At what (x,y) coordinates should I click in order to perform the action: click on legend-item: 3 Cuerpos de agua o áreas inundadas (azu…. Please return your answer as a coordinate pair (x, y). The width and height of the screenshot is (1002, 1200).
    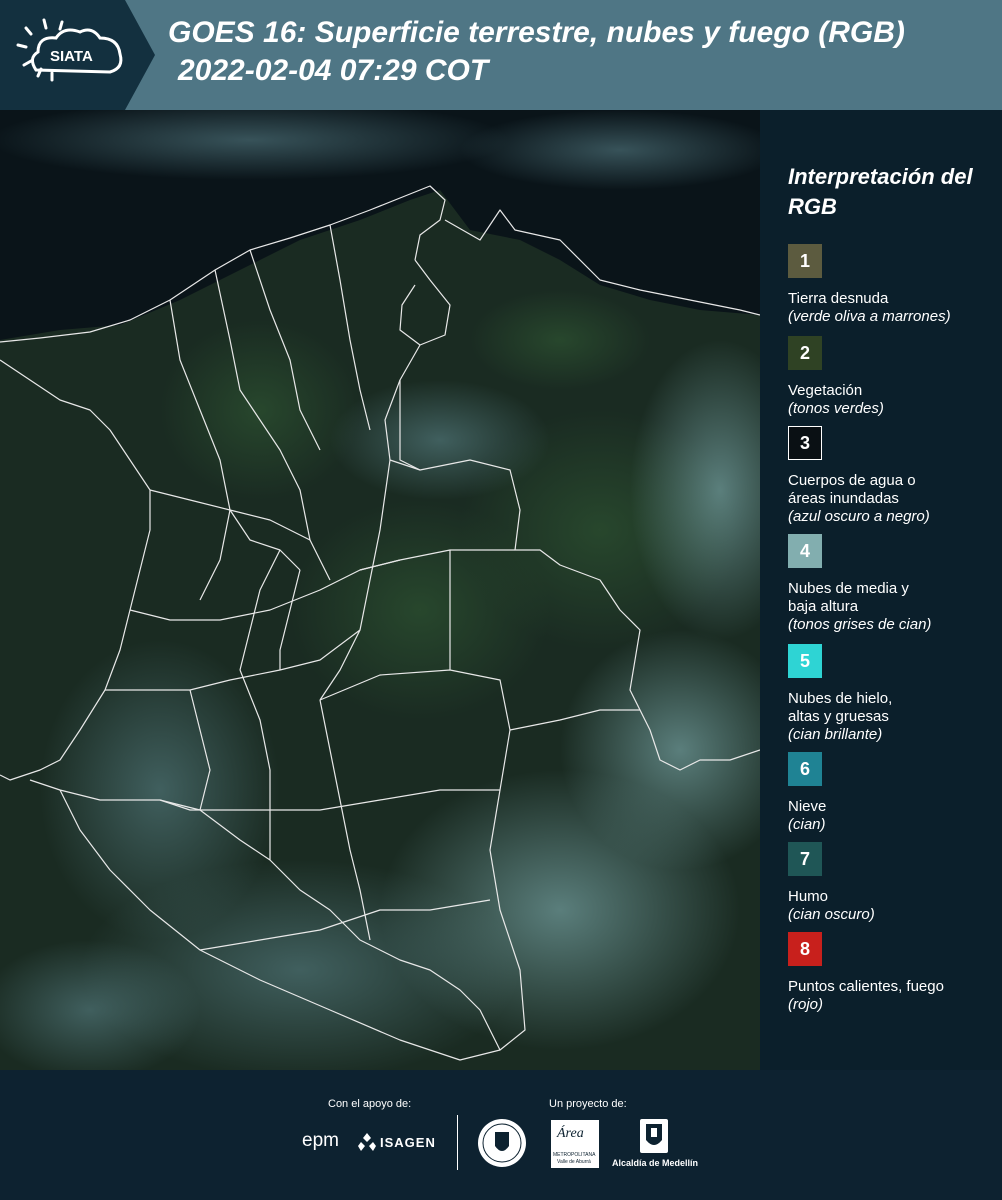
    Looking at the image, I should click on (893, 476).